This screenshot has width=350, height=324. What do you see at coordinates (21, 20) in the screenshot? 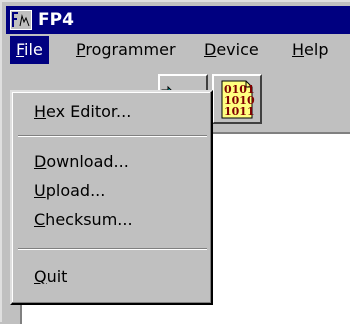
I see `app-icon` at bounding box center [21, 20].